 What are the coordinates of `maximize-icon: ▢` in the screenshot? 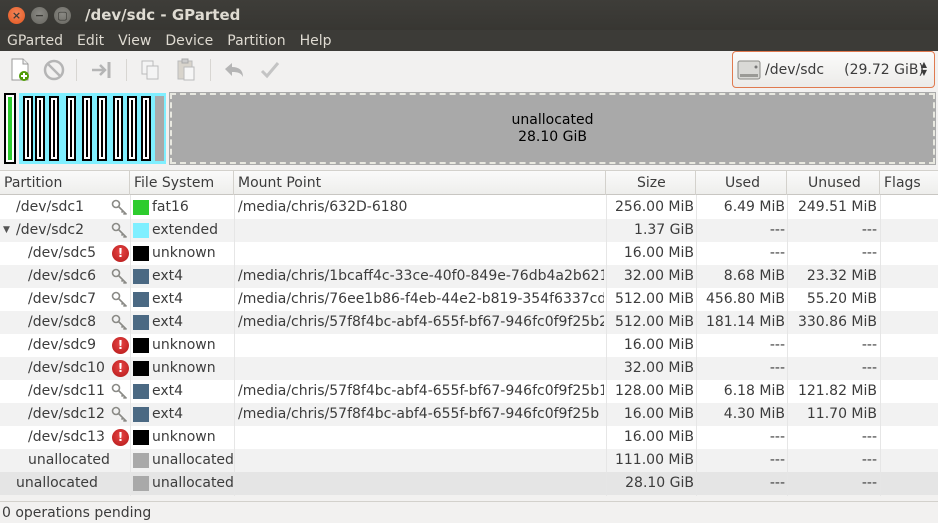 It's located at (62, 15).